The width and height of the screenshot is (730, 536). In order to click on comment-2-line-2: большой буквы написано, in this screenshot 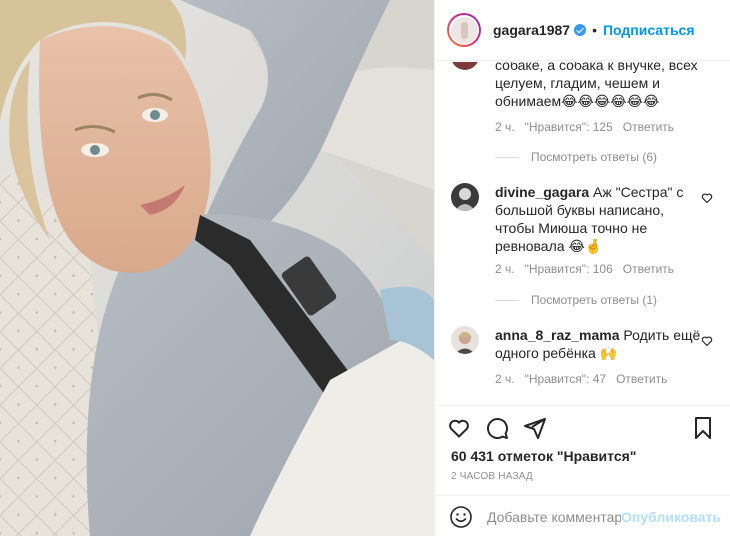, I will do `click(580, 210)`.